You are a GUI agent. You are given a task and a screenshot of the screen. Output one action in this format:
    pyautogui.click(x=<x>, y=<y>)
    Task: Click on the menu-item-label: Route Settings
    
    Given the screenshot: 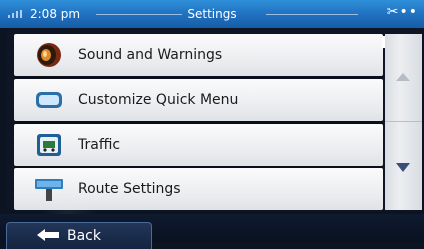 What is the action you would take?
    pyautogui.click(x=129, y=189)
    